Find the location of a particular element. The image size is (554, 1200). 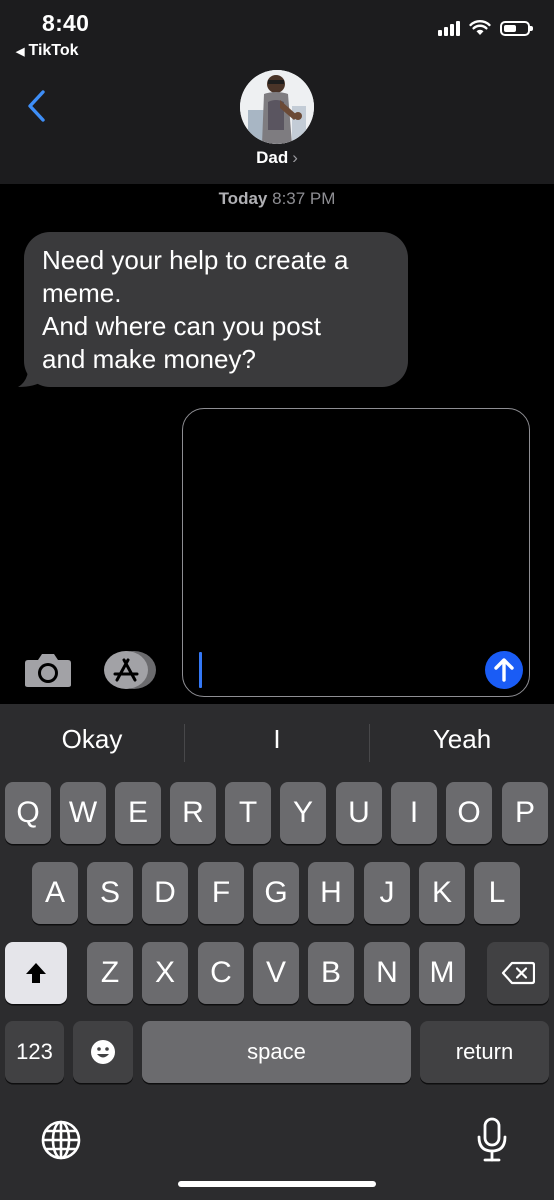

arrow-up-icon is located at coordinates (504, 670).